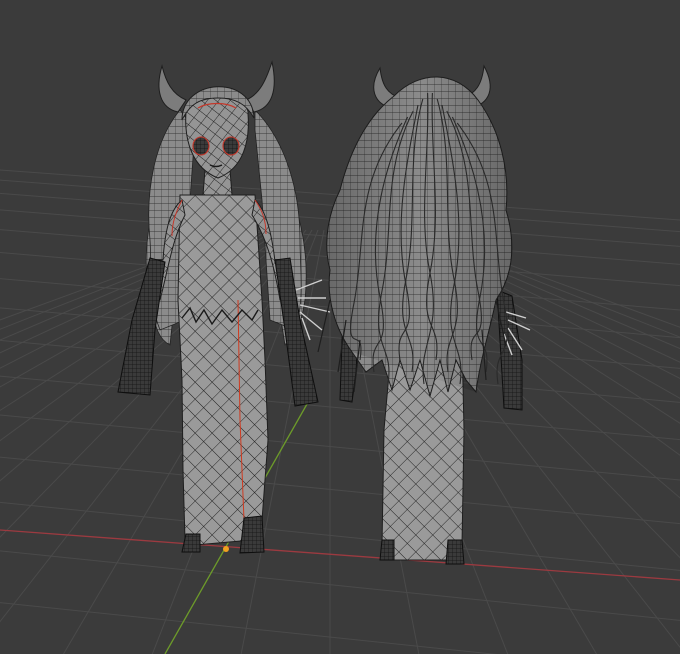 This screenshot has height=654, width=680. I want to click on front-eye-left-icon, so click(201, 146).